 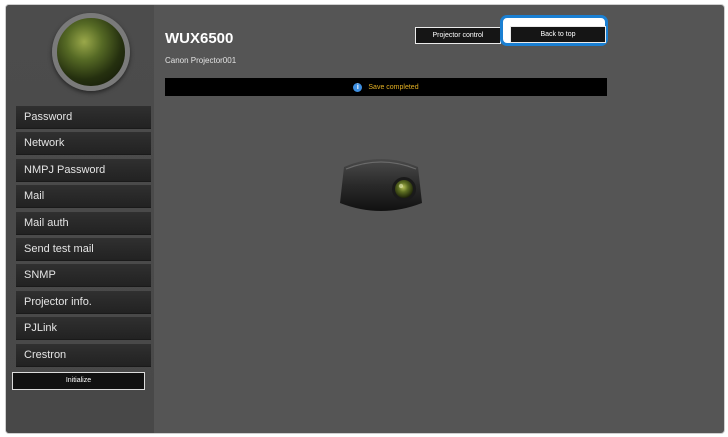 What do you see at coordinates (381, 185) in the screenshot?
I see `projector-image` at bounding box center [381, 185].